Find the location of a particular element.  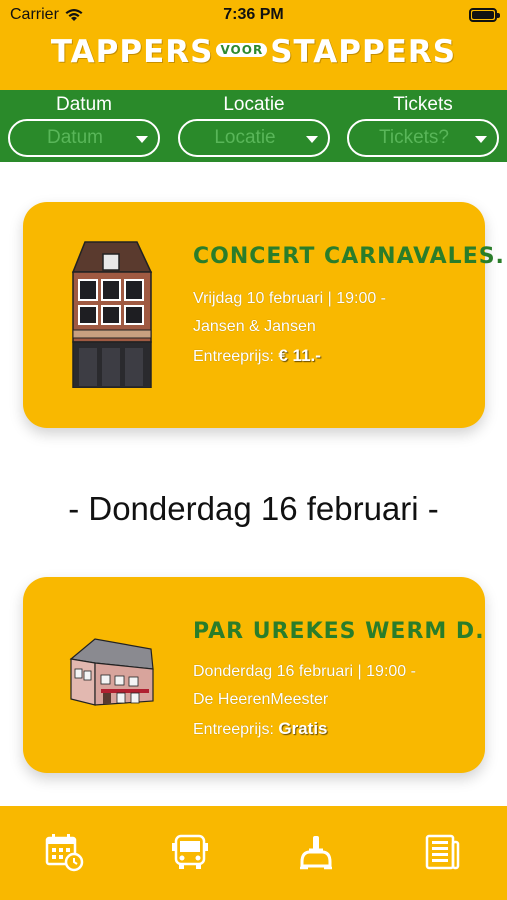

clock: 7:36 PM is located at coordinates (253, 14).